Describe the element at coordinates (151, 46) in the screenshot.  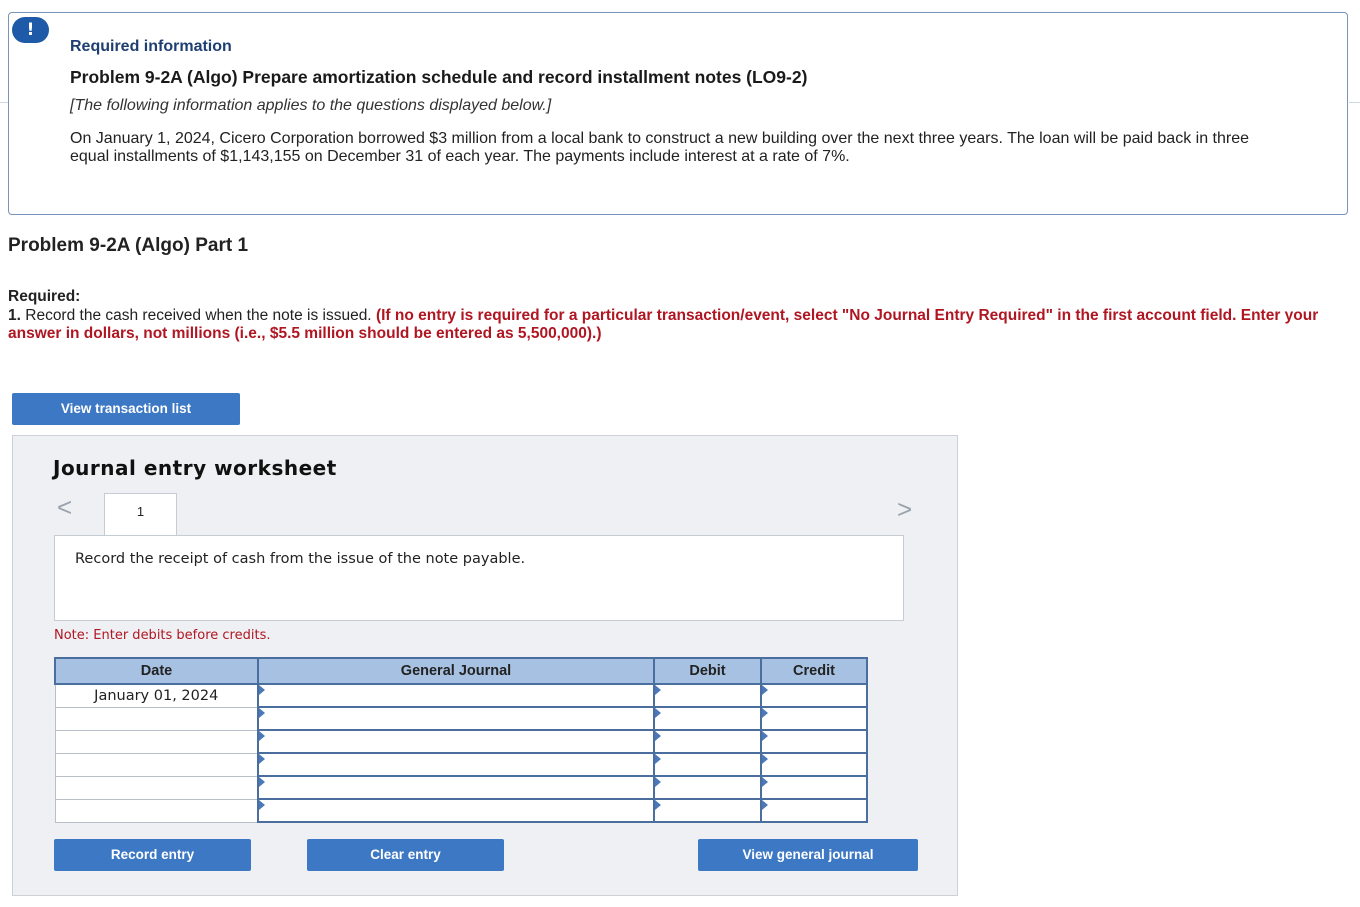
I see `required-information-heading: Required information` at that location.